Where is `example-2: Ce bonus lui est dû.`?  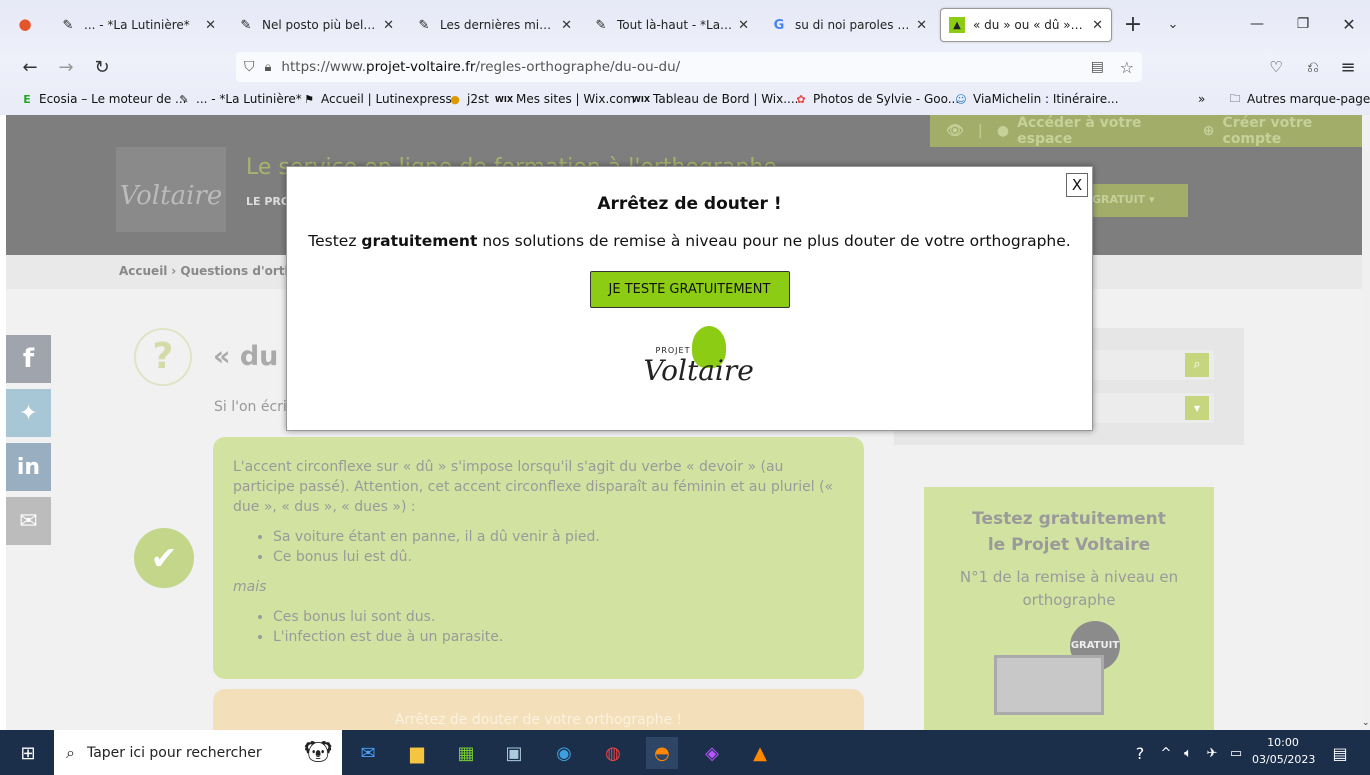
example-2: Ce bonus lui est dû. is located at coordinates (558, 557).